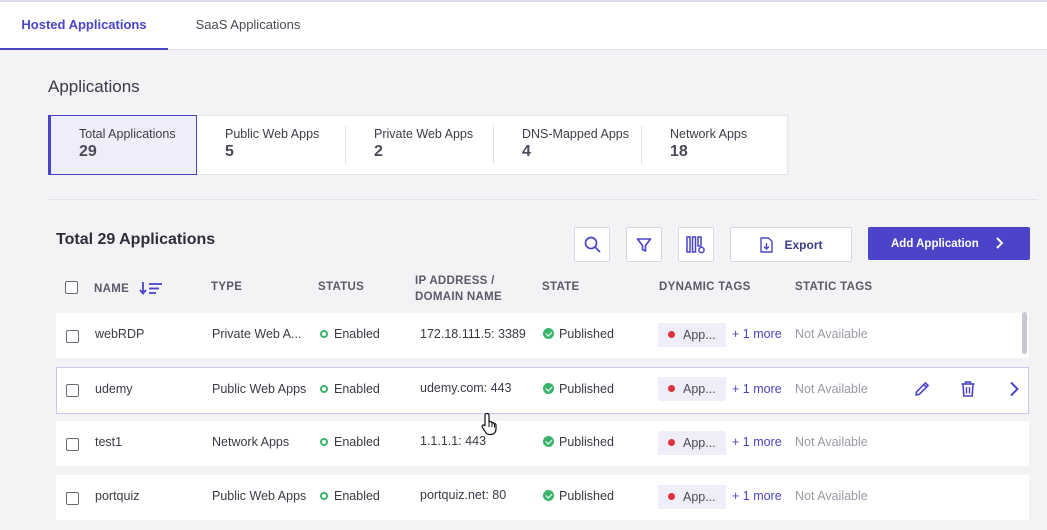  I want to click on export-button: Export, so click(791, 244).